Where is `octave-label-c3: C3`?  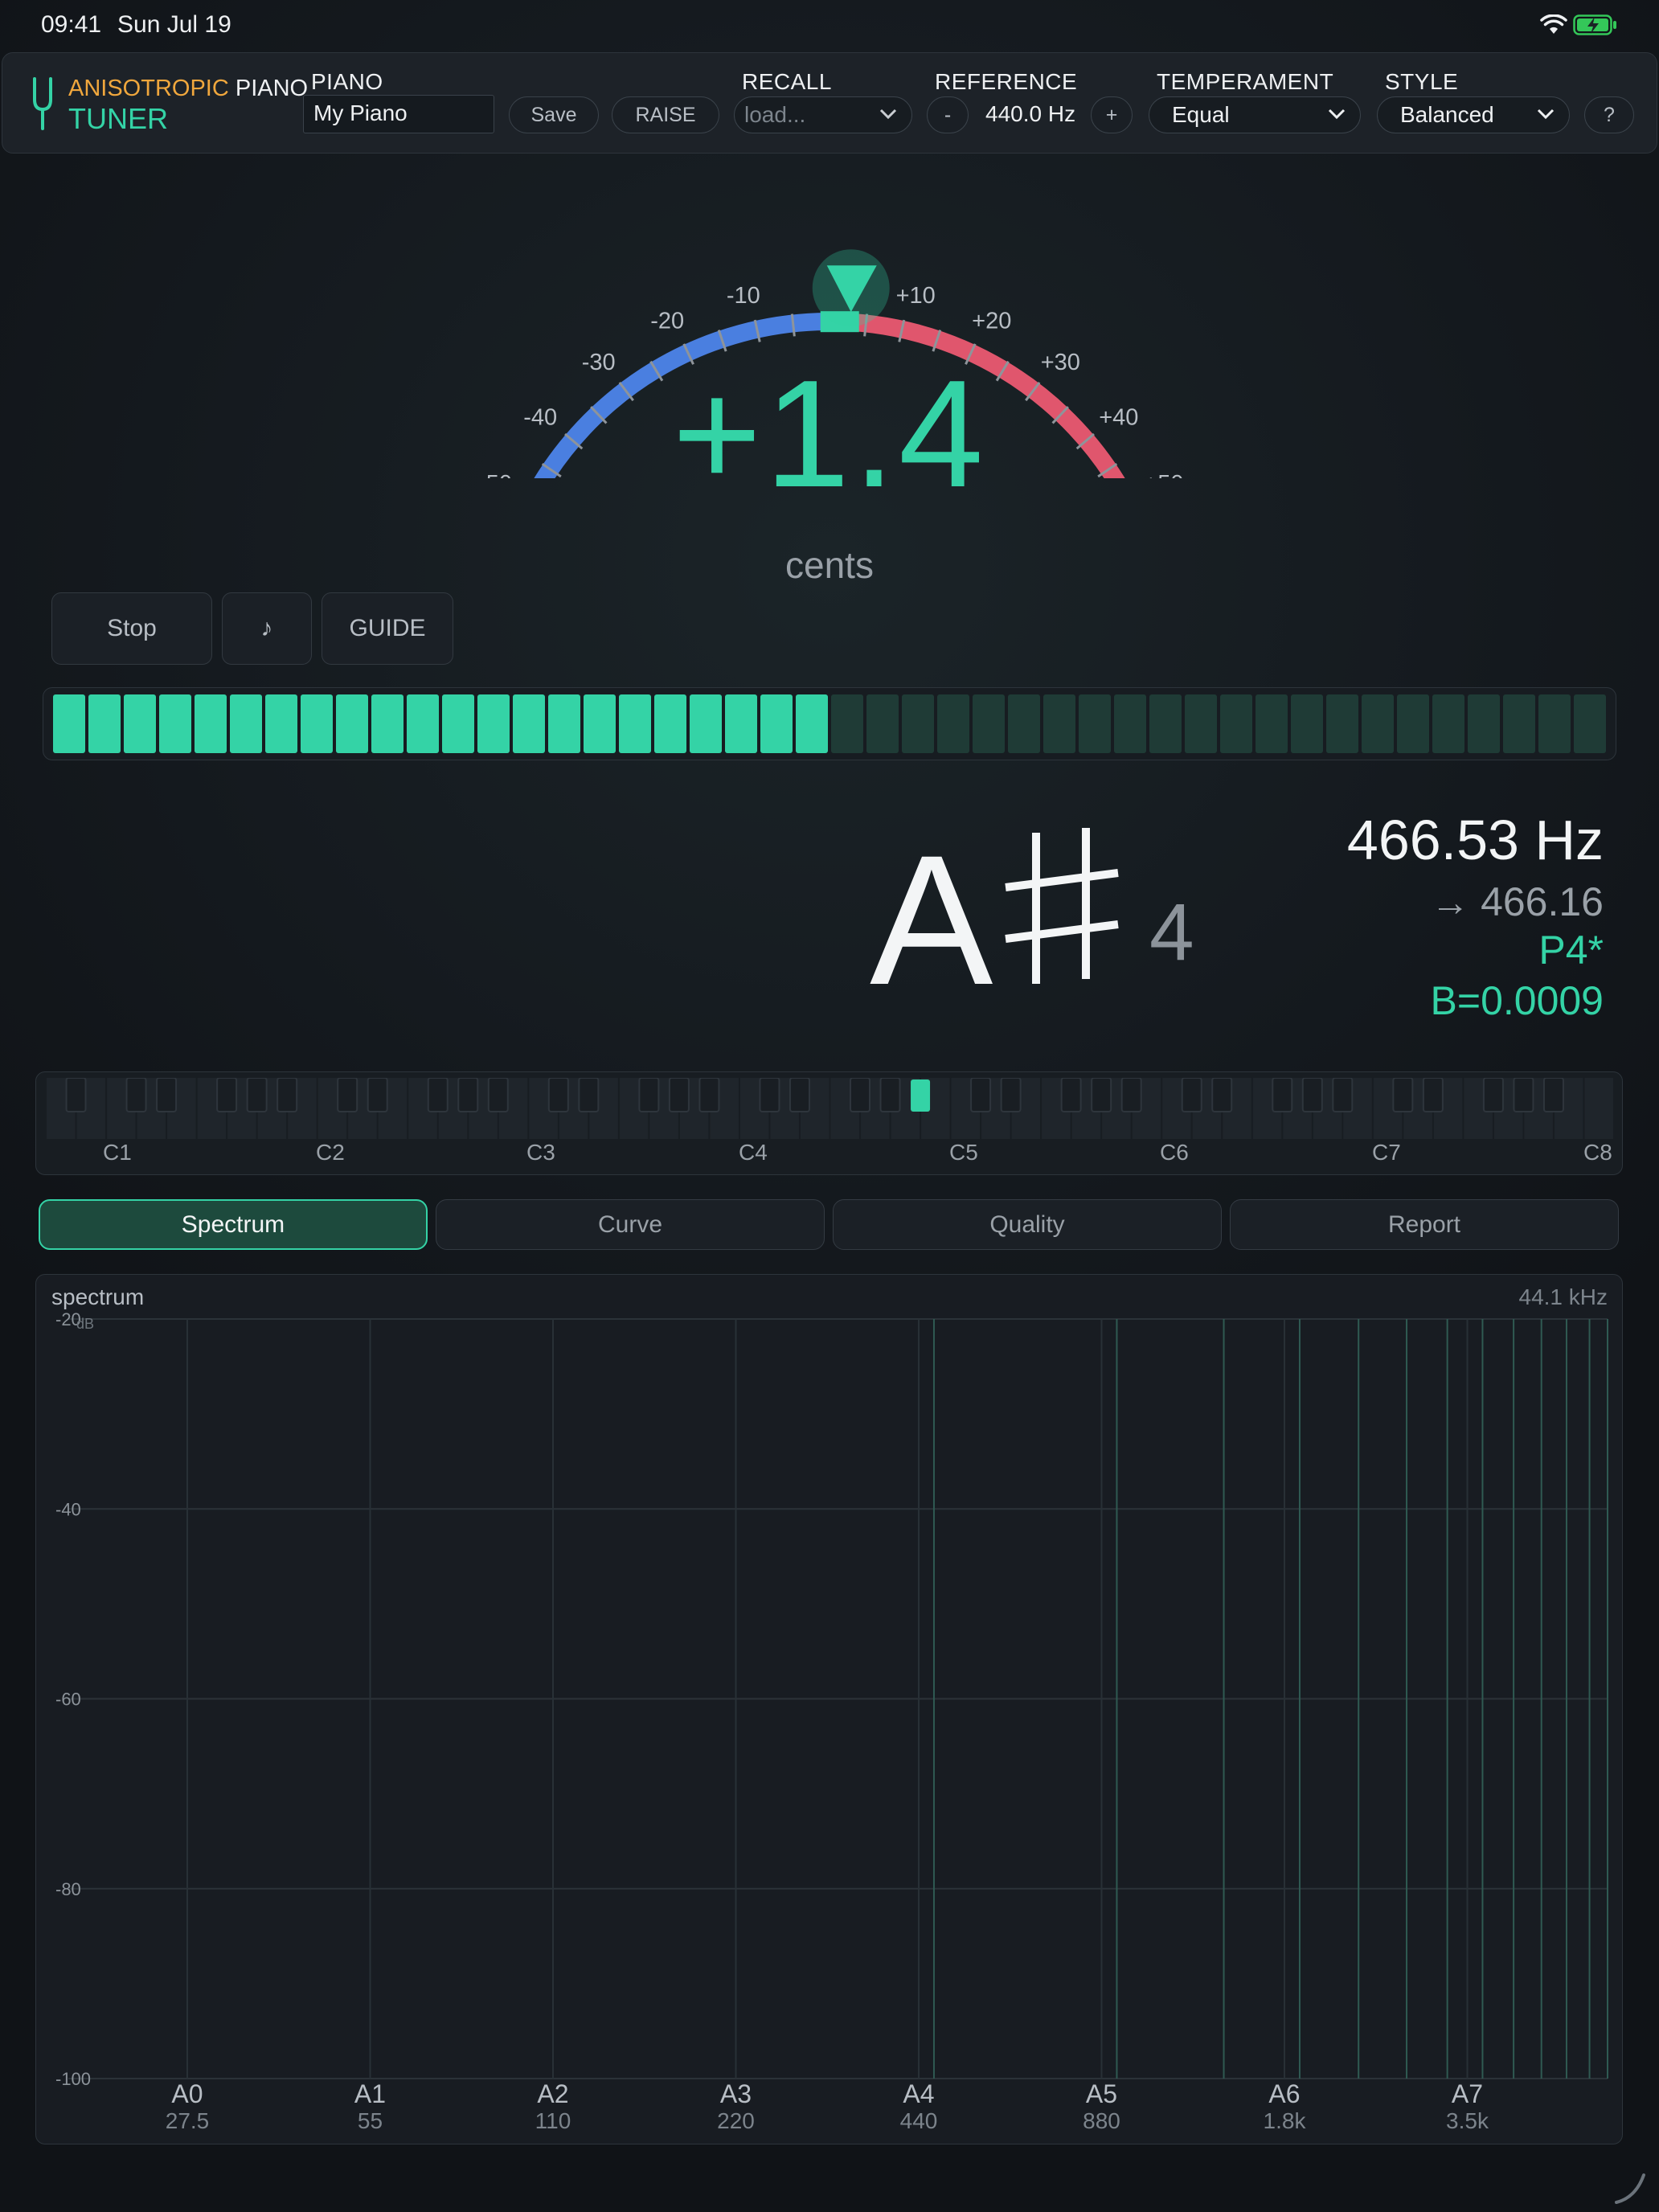
octave-label-c3: C3 is located at coordinates (540, 1152).